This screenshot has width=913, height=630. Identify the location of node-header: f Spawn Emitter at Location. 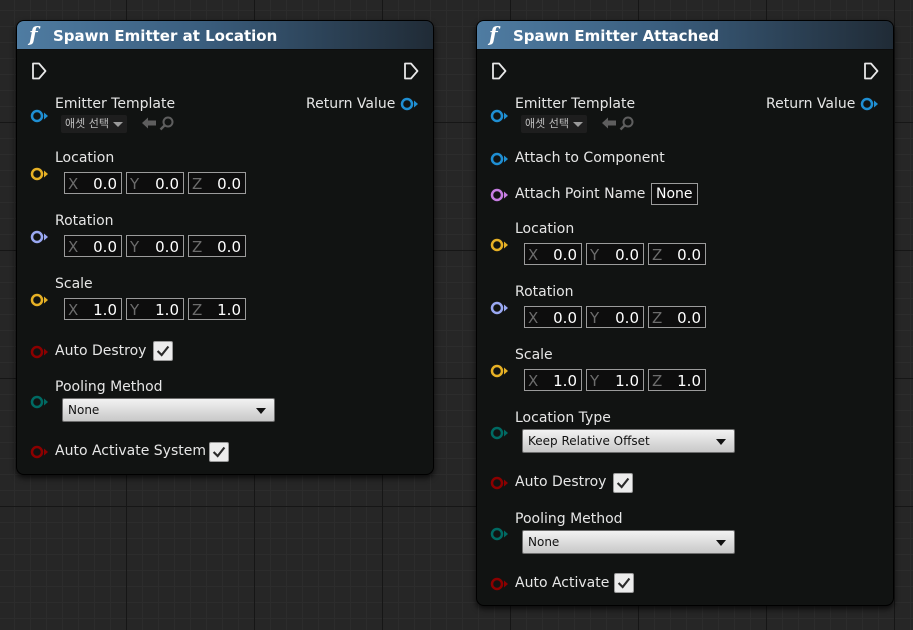
(225, 35).